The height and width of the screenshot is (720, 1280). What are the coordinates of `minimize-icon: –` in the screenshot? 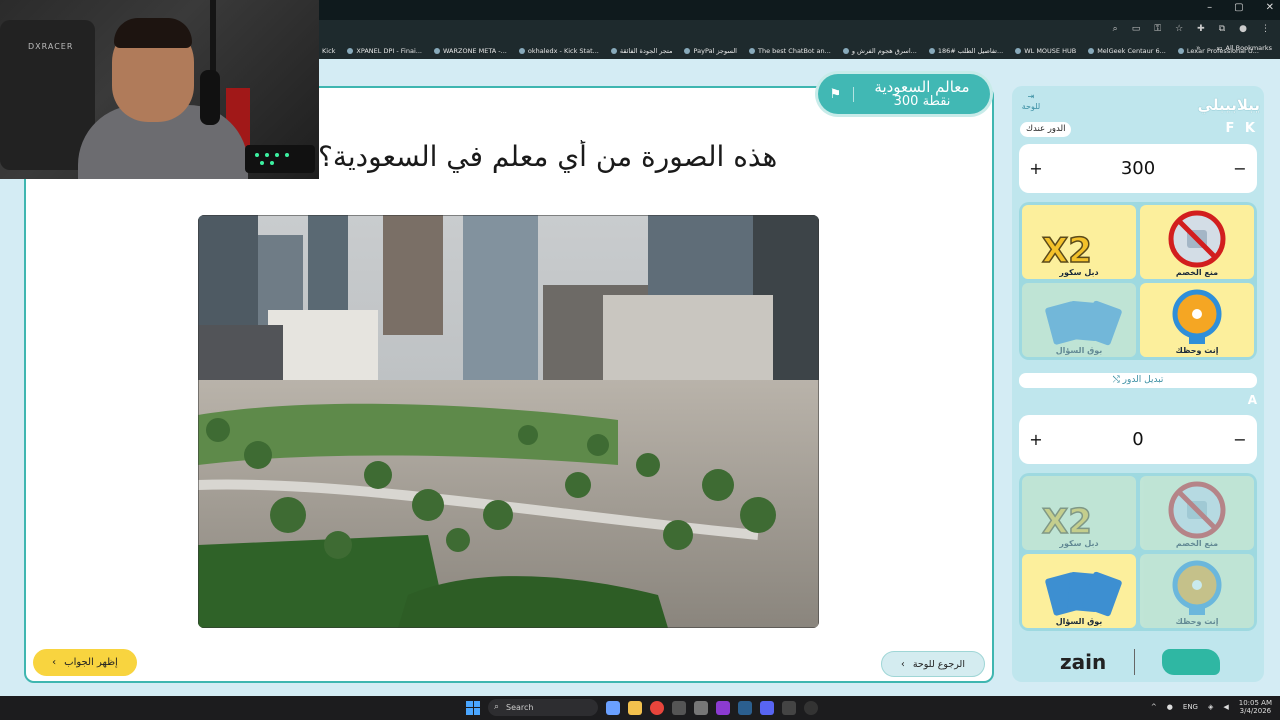 It's located at (1209, 7).